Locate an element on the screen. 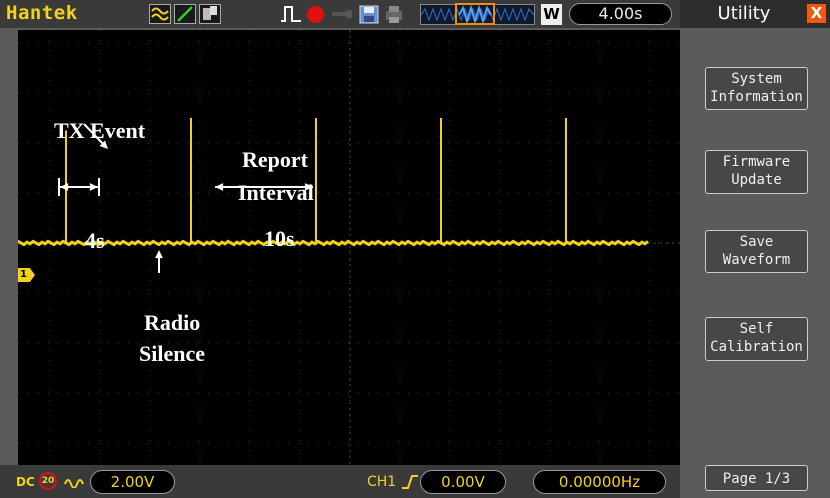  memory-view-window is located at coordinates (475, 14).